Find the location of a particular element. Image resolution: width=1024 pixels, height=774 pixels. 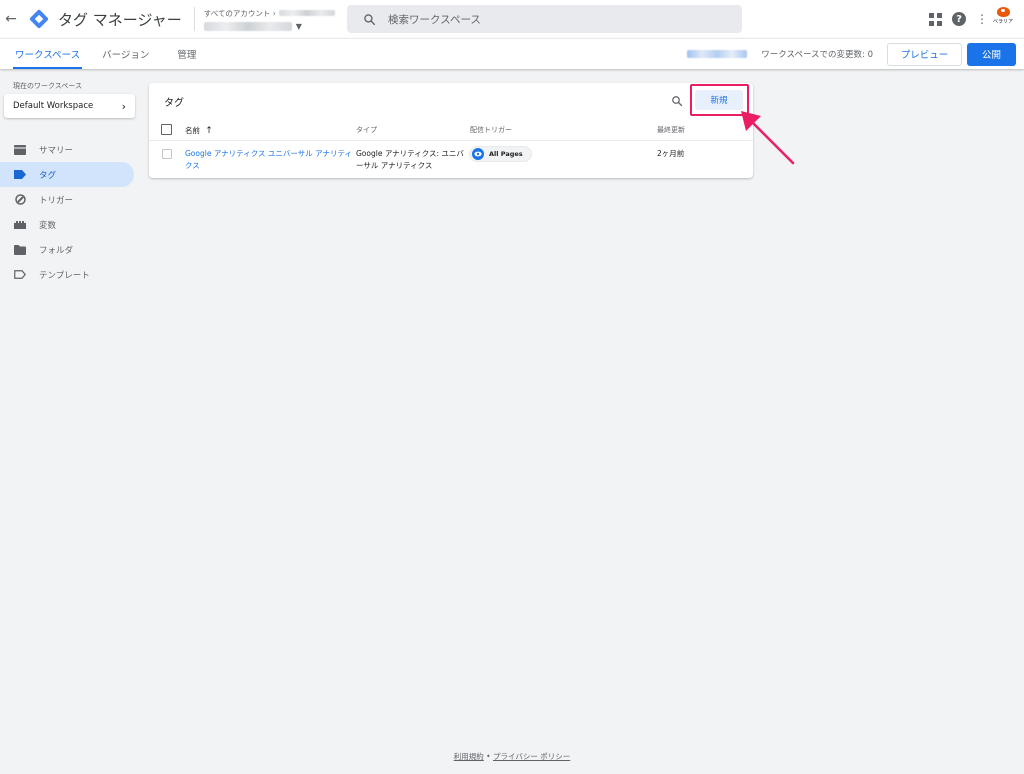

account-container-selector: すべてのアカウント › ▼ is located at coordinates (269, 19).